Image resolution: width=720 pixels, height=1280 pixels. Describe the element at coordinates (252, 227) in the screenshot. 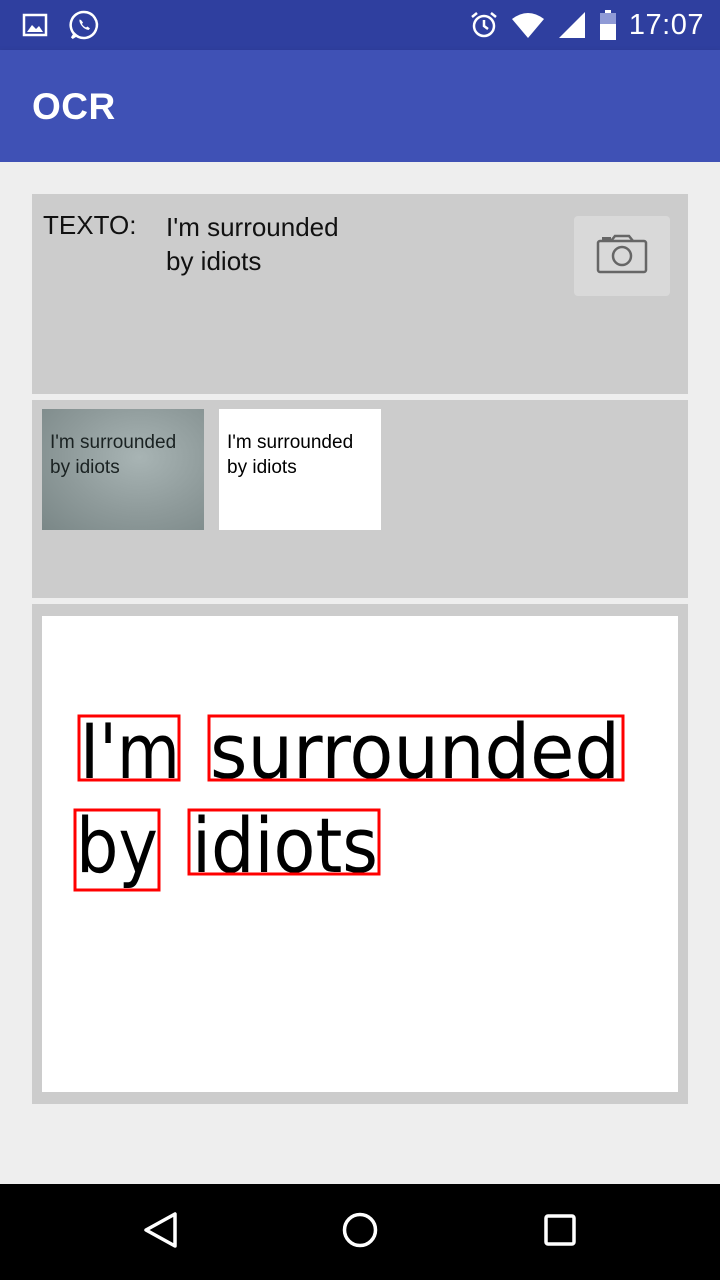

I see `recognized-text-line-1: I'm surrounded` at that location.